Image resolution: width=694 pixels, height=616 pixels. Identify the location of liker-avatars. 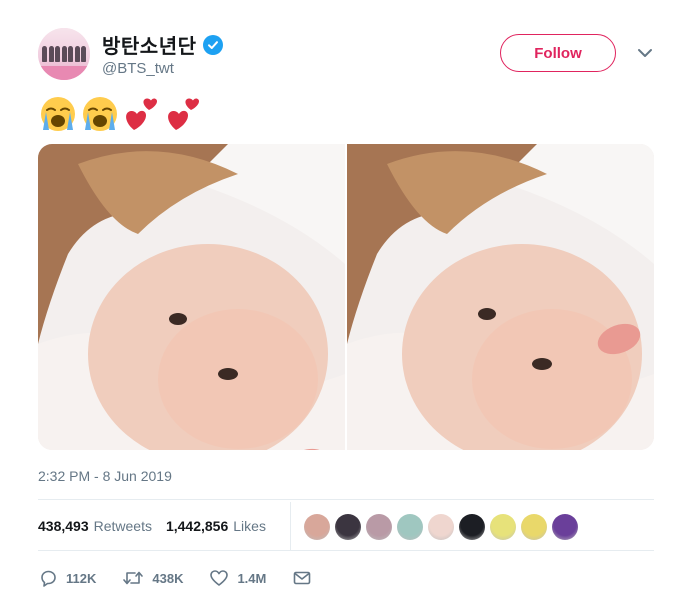
(441, 527).